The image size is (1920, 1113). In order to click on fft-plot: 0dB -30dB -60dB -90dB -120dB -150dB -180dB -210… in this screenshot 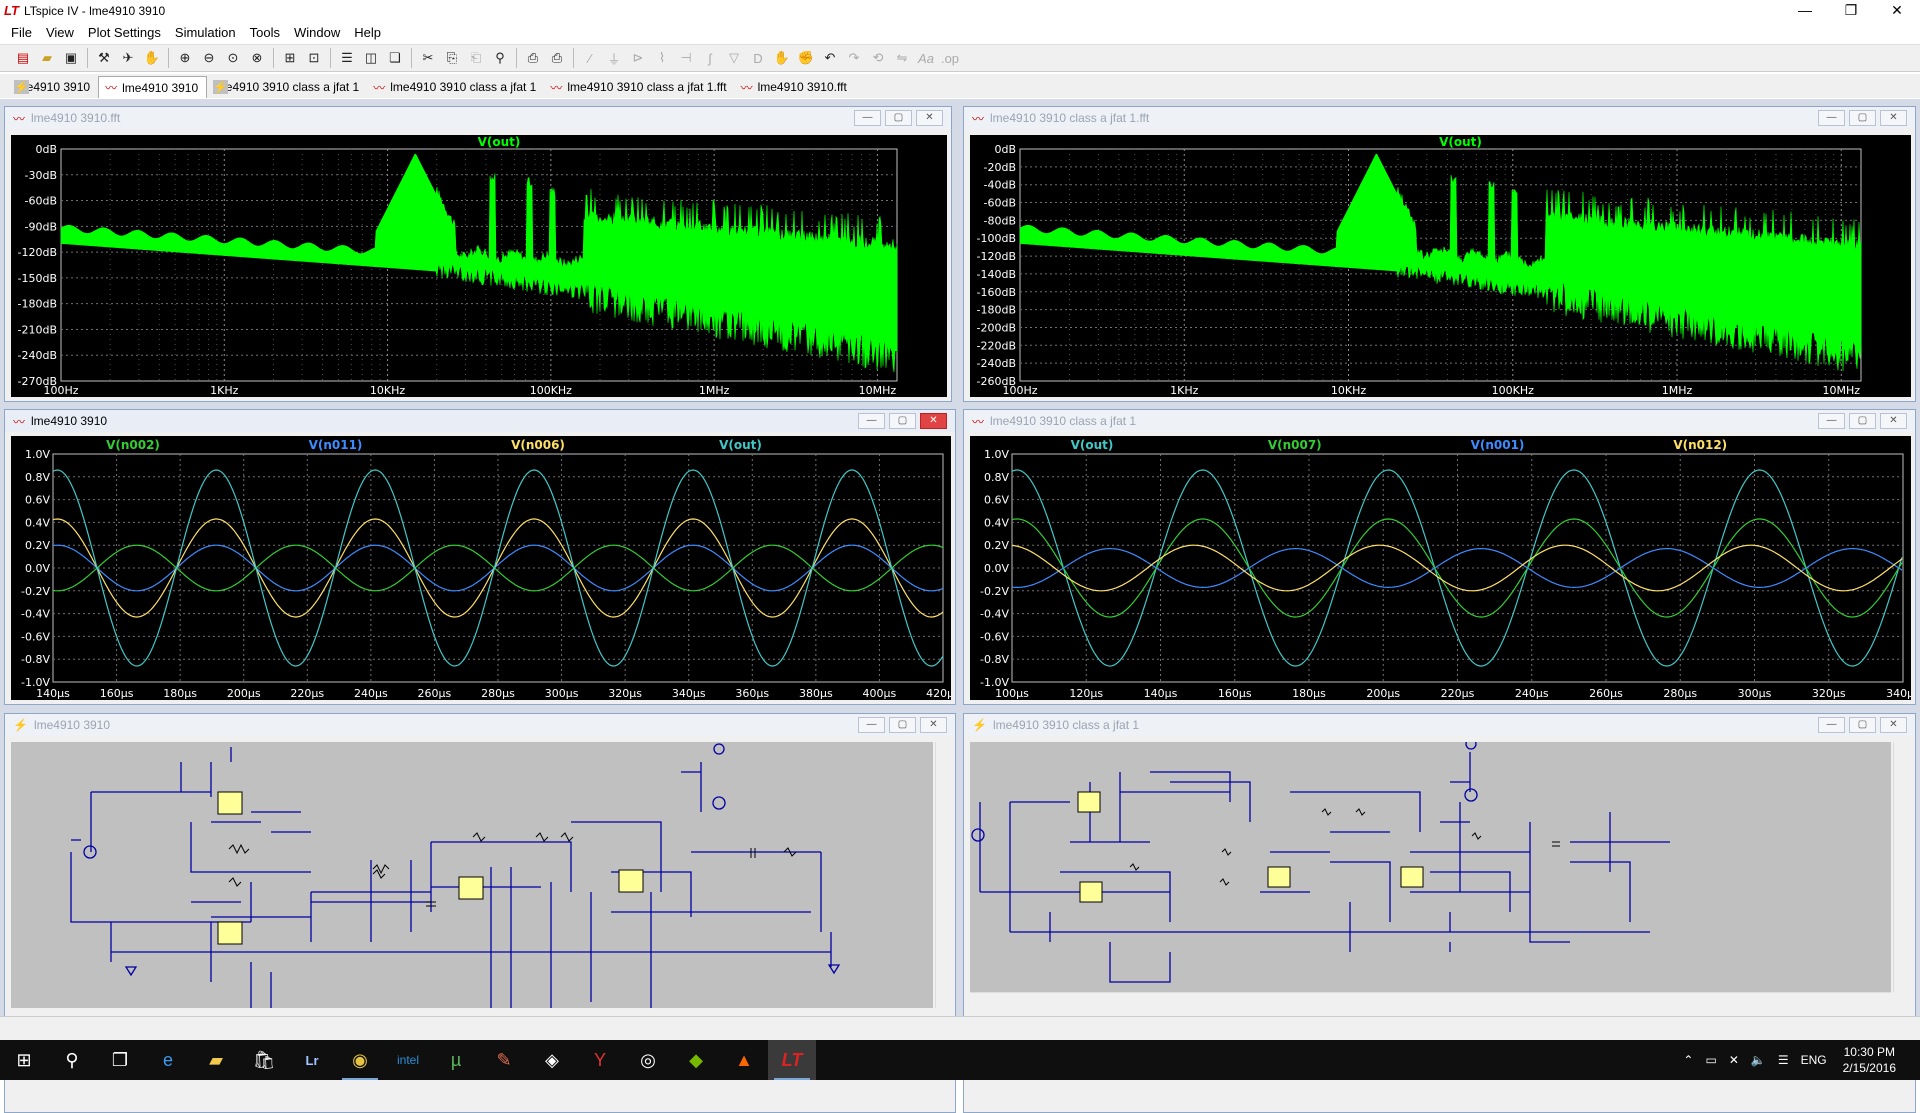, I will do `click(479, 266)`.